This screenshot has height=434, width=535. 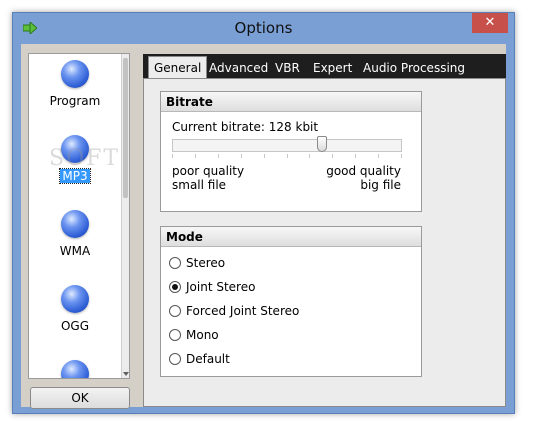 What do you see at coordinates (75, 101) in the screenshot?
I see `sidebar-item-label: Program` at bounding box center [75, 101].